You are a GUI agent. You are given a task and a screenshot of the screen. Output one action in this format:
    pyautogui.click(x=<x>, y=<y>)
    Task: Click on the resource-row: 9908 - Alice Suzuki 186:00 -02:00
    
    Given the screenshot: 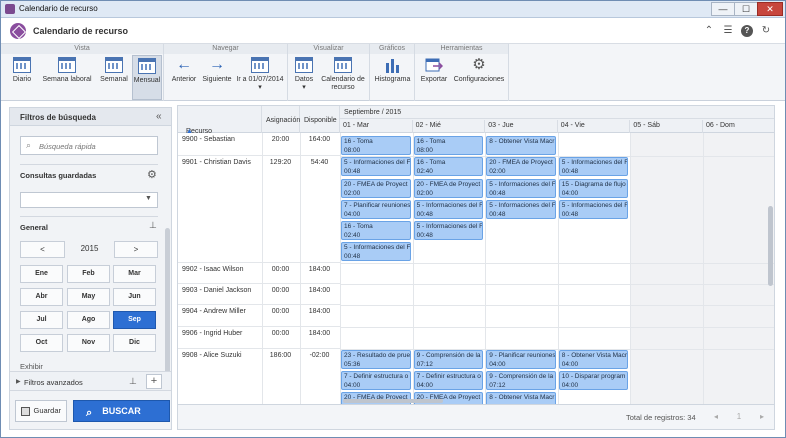 What is the action you would take?
    pyautogui.click(x=259, y=376)
    